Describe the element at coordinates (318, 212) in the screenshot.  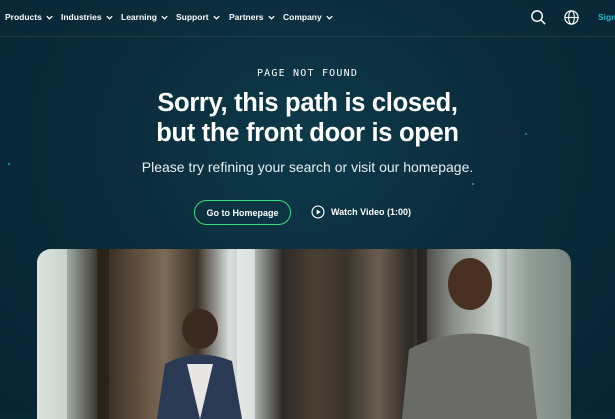
I see `play-icon` at that location.